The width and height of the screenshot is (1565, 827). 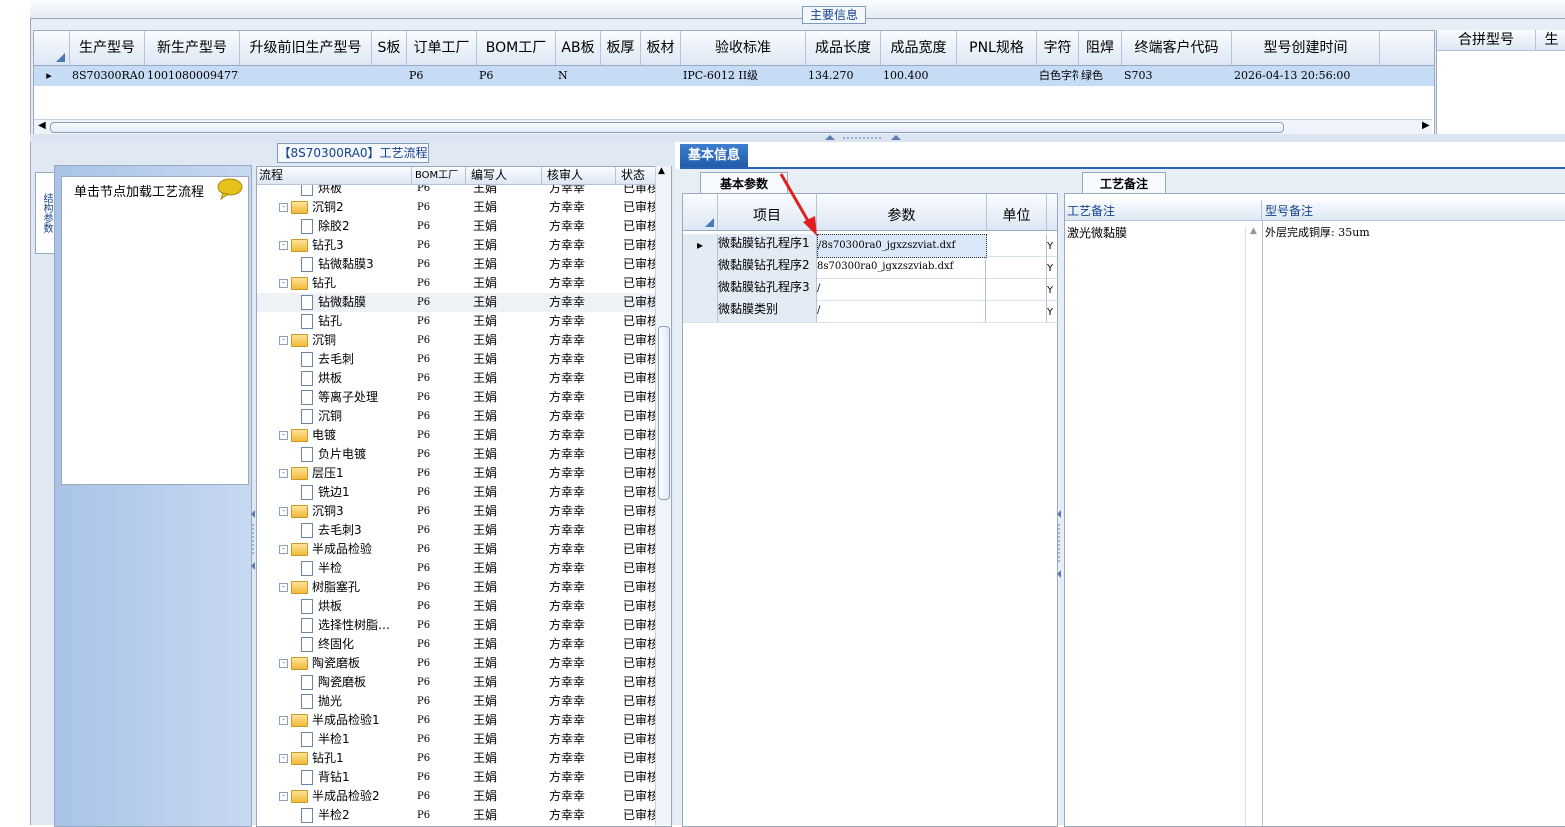 What do you see at coordinates (343, 511) in the screenshot?
I see `flow-node: - 沉铜3` at bounding box center [343, 511].